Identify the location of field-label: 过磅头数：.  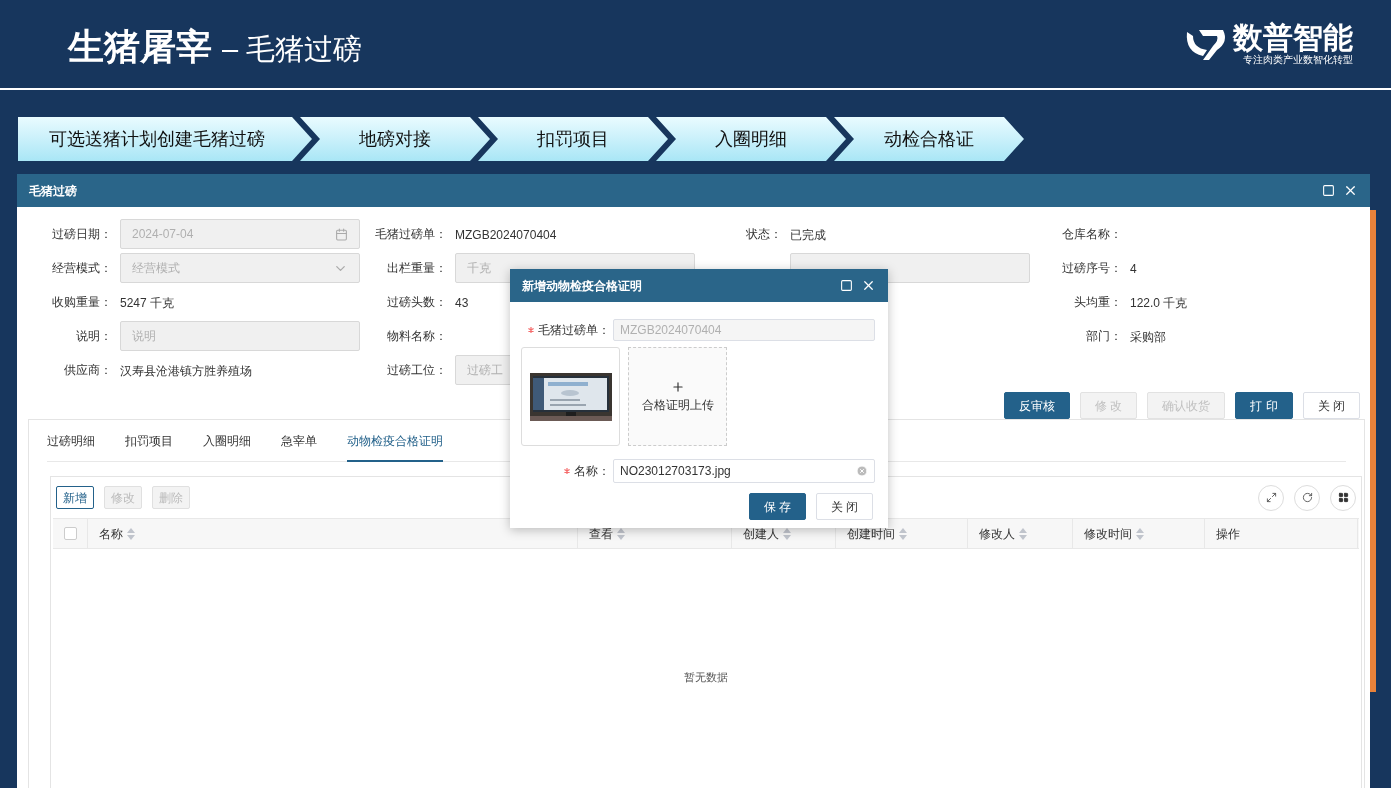
(416, 302).